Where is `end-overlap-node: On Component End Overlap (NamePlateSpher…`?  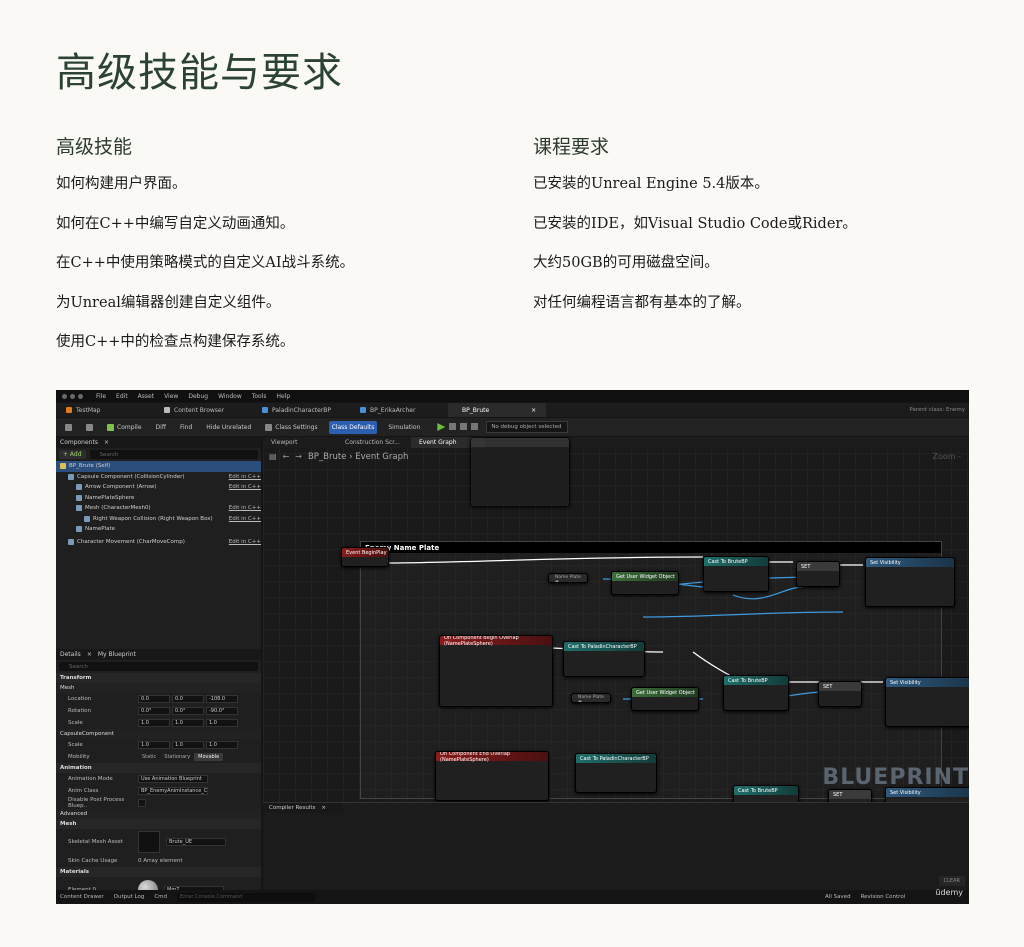 end-overlap-node: On Component End Overlap (NamePlateSpher… is located at coordinates (492, 776).